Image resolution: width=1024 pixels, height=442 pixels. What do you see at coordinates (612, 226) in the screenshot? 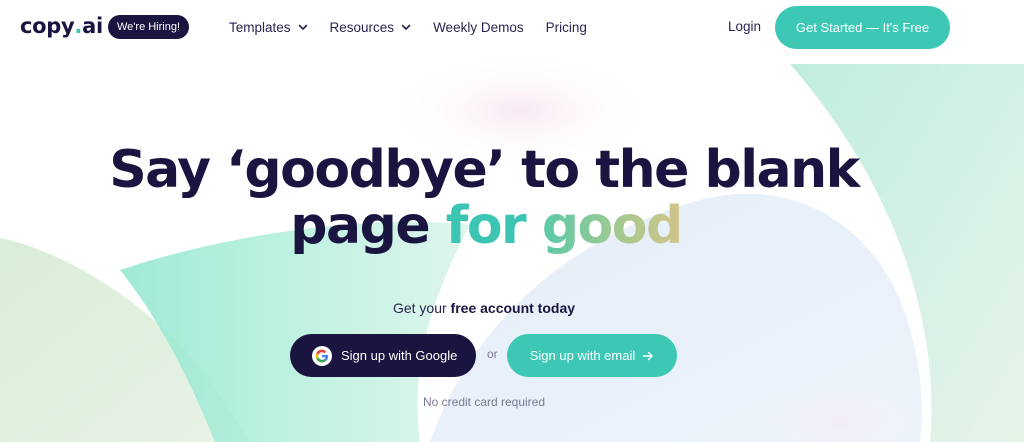
I see `headline-word-good: good` at bounding box center [612, 226].